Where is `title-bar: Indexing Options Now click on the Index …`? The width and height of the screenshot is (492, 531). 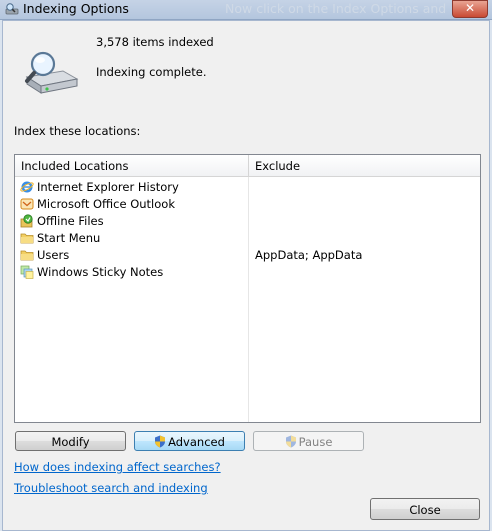
title-bar: Indexing Options Now click on the Index … is located at coordinates (246, 10).